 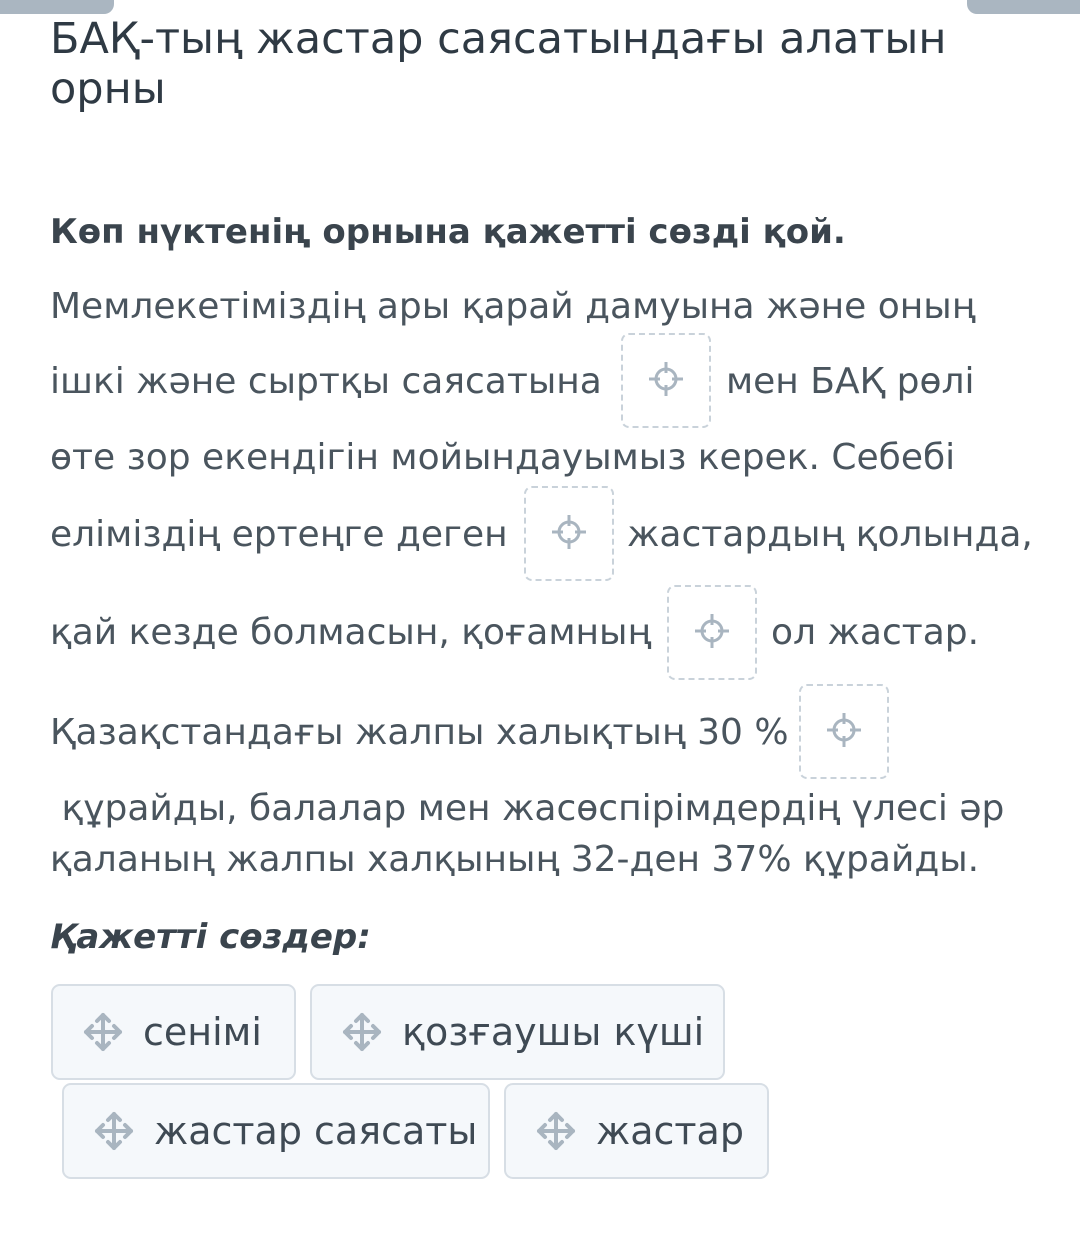 I want to click on task-instruction: Көп нүктенің орнына қажетті сөзді қой., so click(x=448, y=232).